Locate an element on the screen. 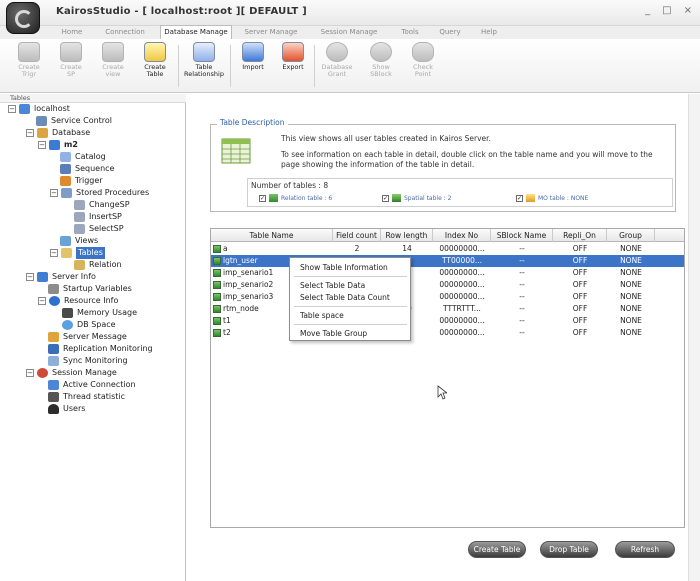  table-name-text: t1 is located at coordinates (227, 320).